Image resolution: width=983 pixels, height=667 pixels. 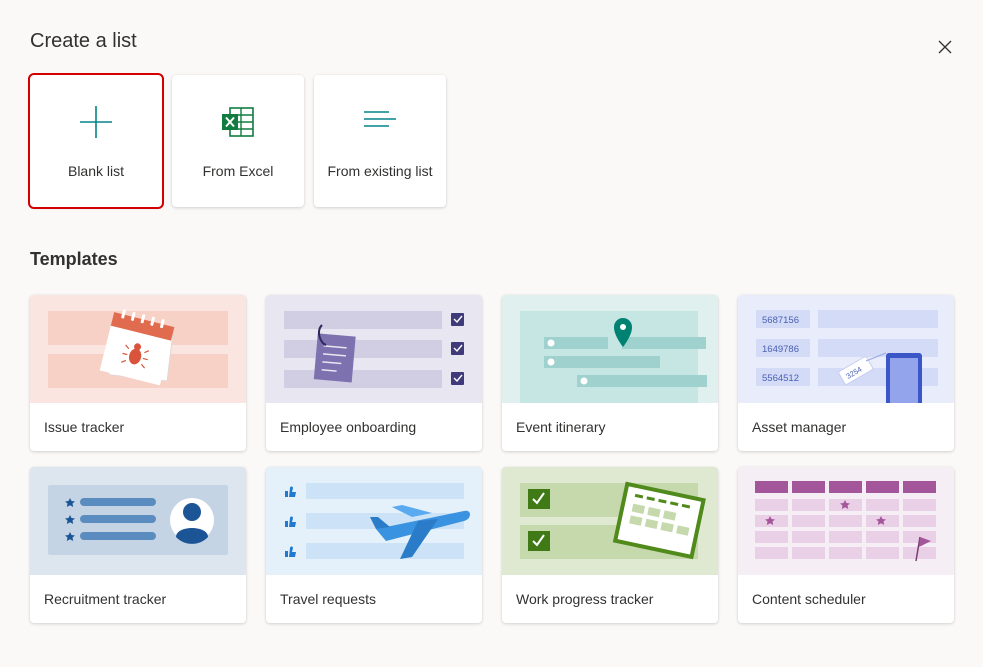 I want to click on template-event-itinerary: Event itinerary, so click(x=610, y=373).